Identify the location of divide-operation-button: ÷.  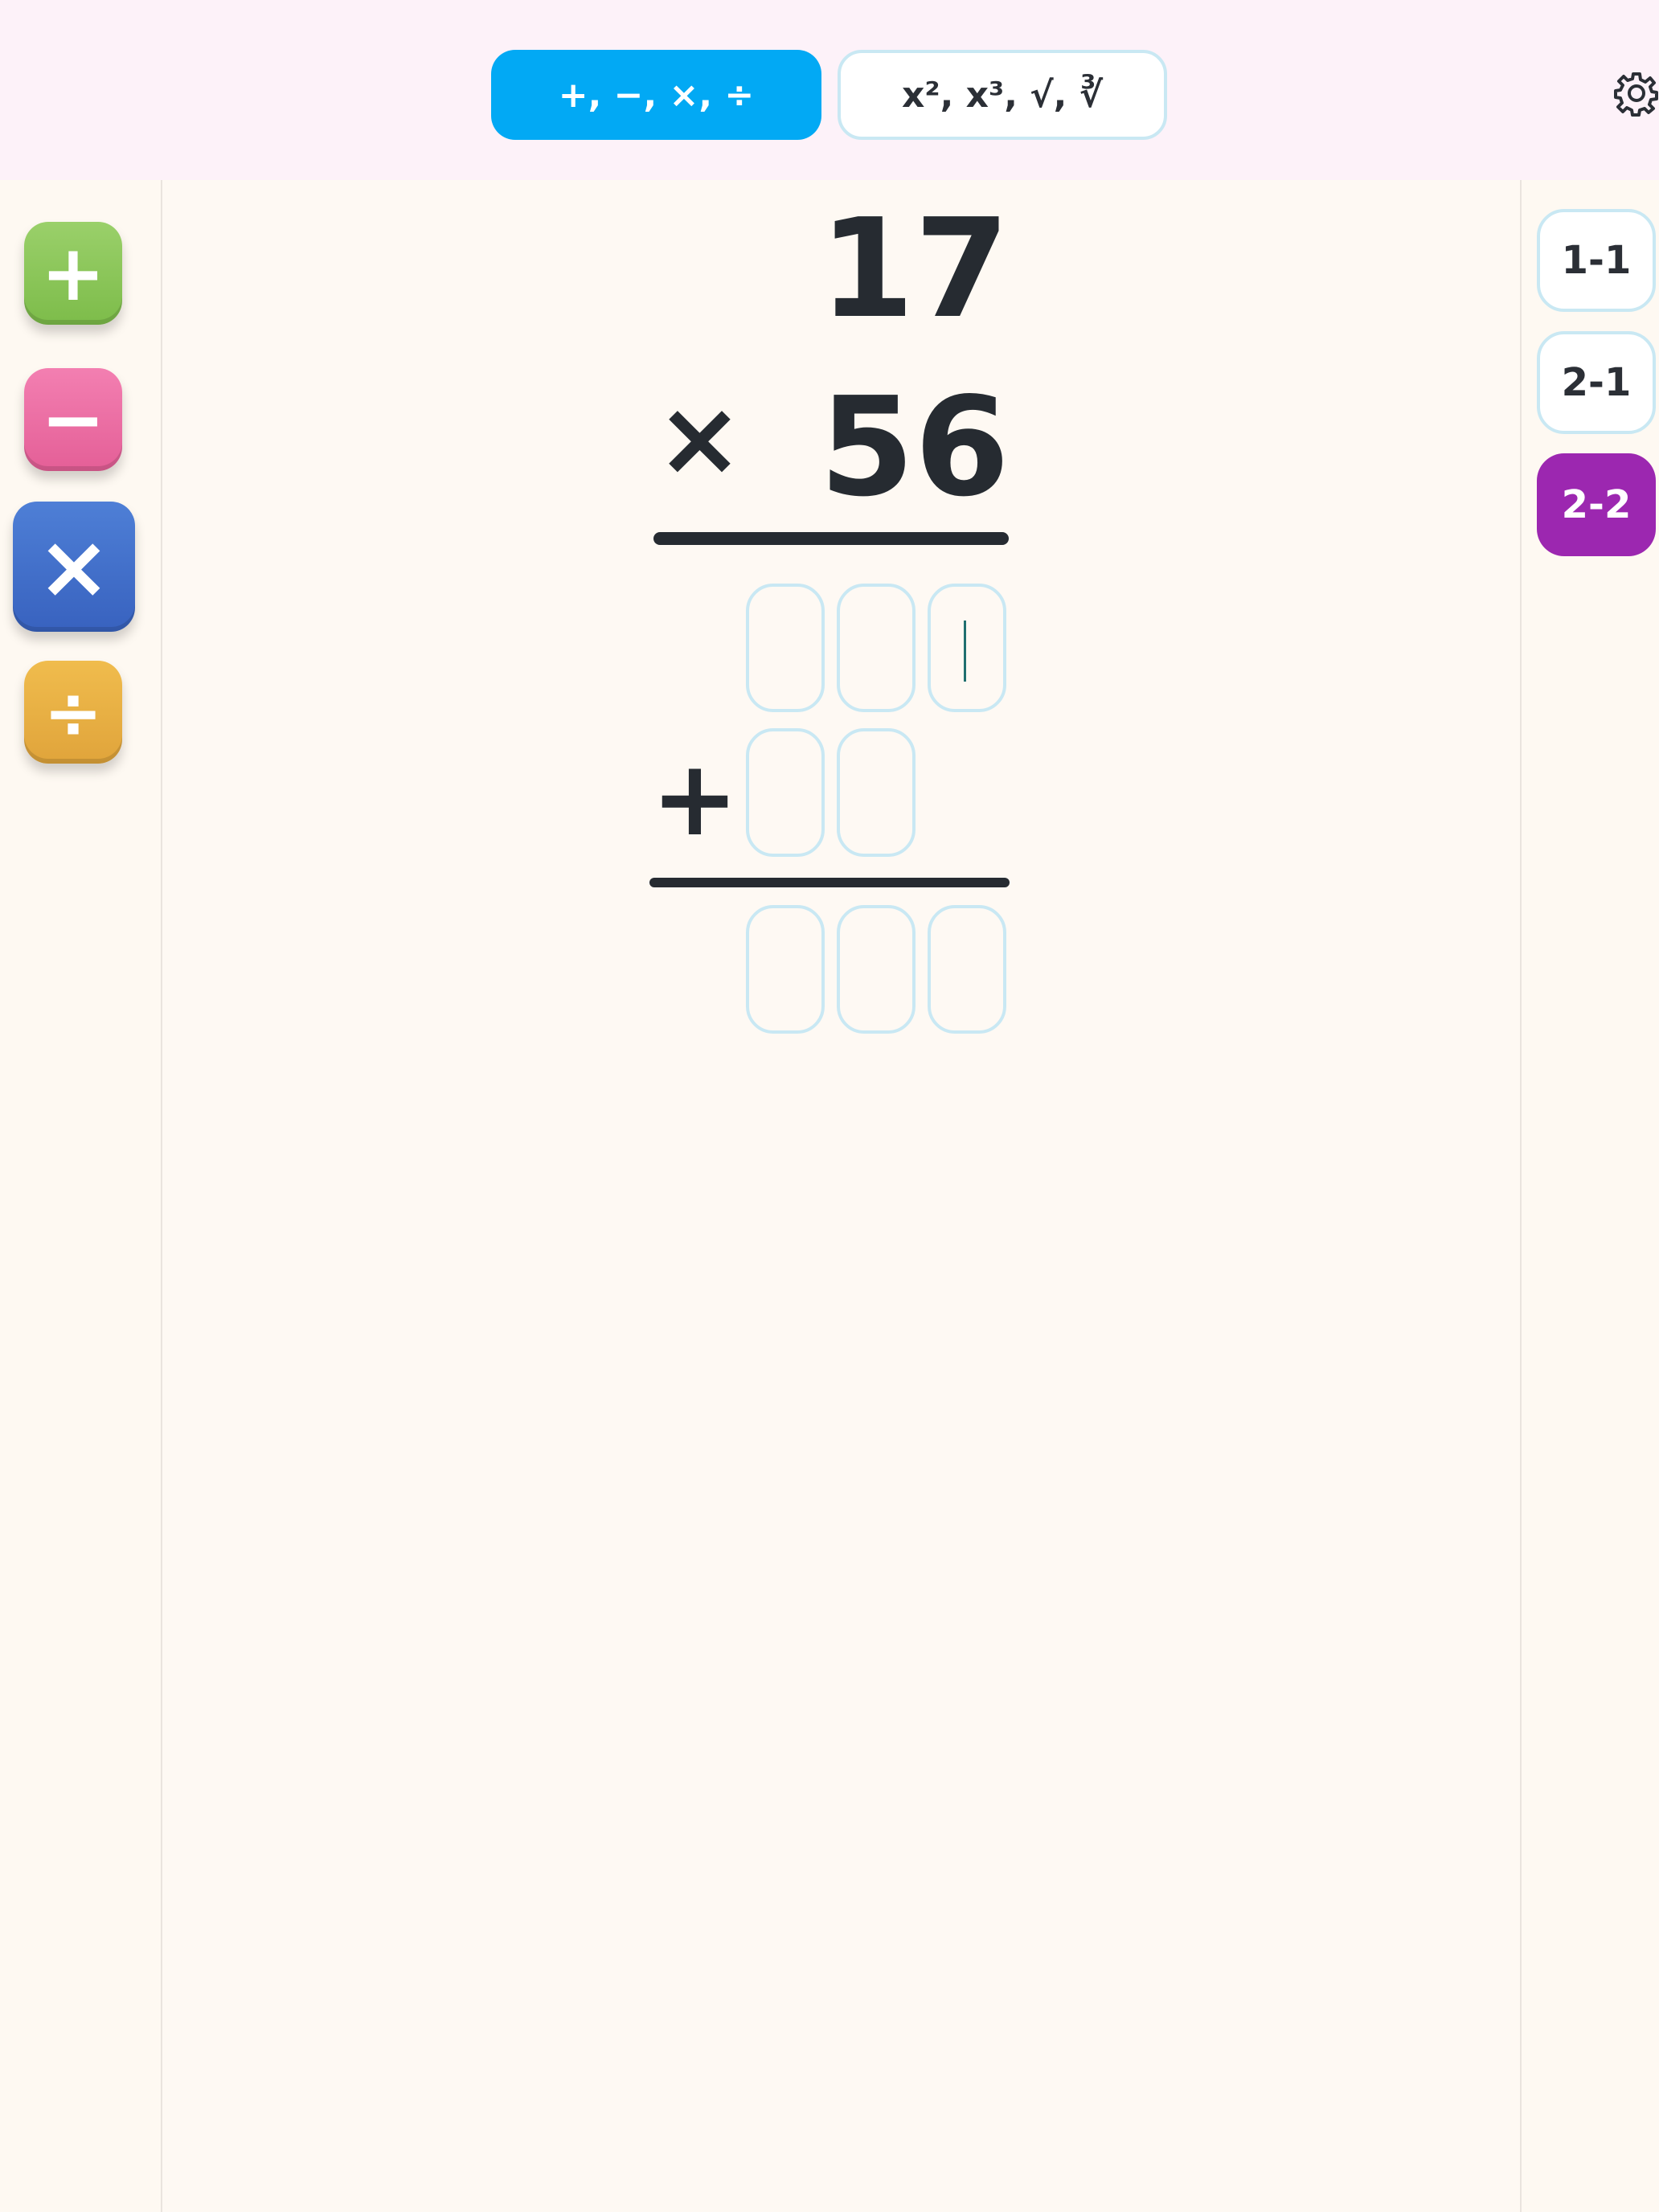
(73, 712).